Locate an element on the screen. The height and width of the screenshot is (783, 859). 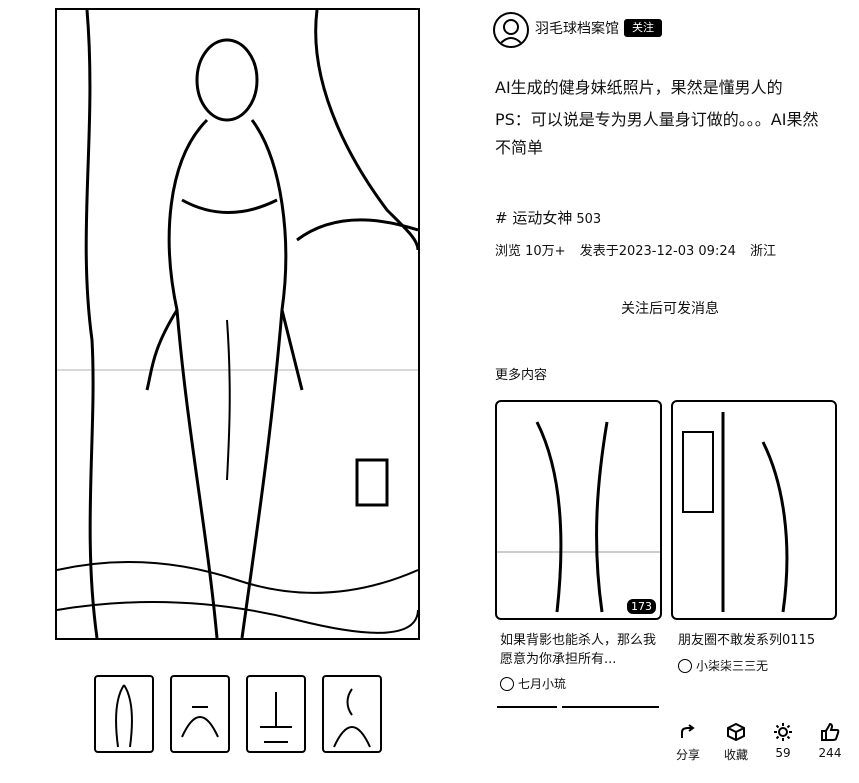
follow-button: 关注 is located at coordinates (643, 28).